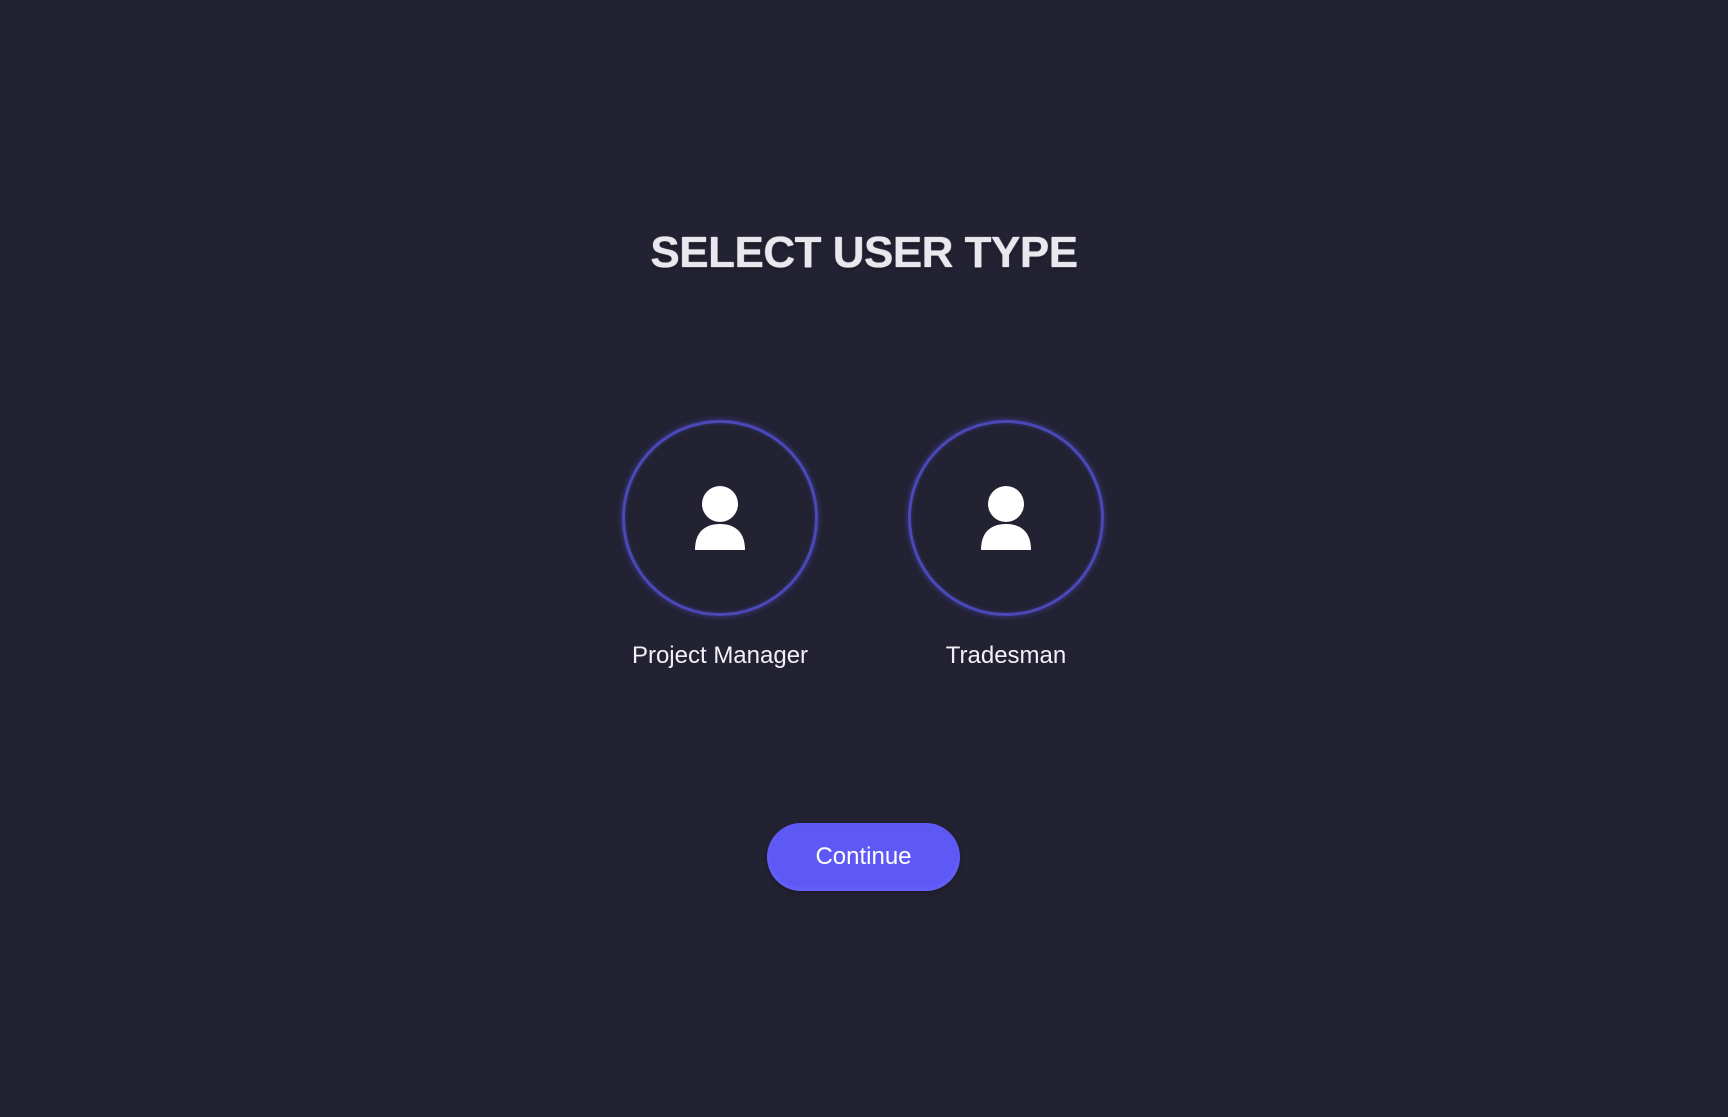 The image size is (1728, 1117). Describe the element at coordinates (863, 857) in the screenshot. I see `continue-button: Continue` at that location.